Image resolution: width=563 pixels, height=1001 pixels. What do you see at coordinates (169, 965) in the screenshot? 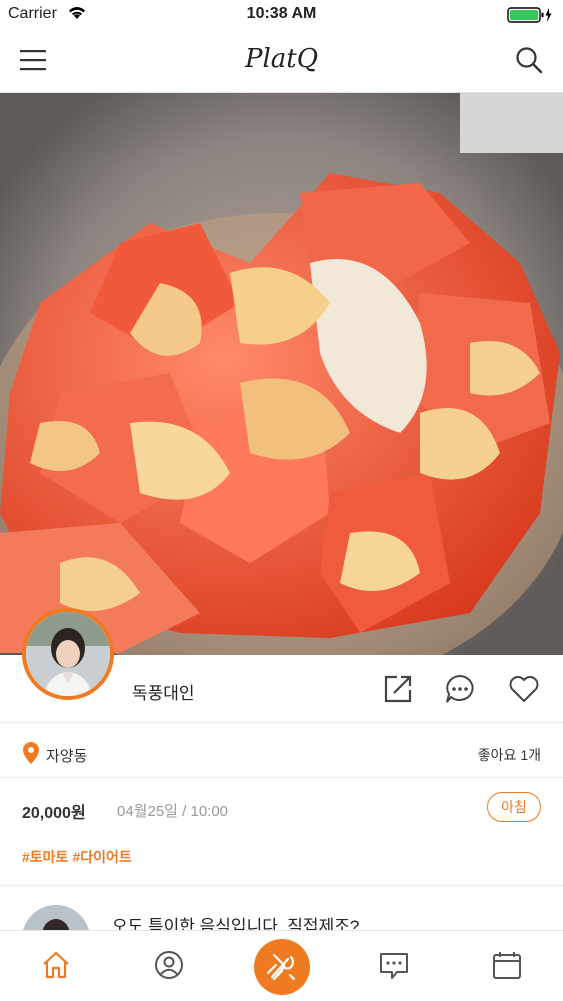
I see `profile-icon` at bounding box center [169, 965].